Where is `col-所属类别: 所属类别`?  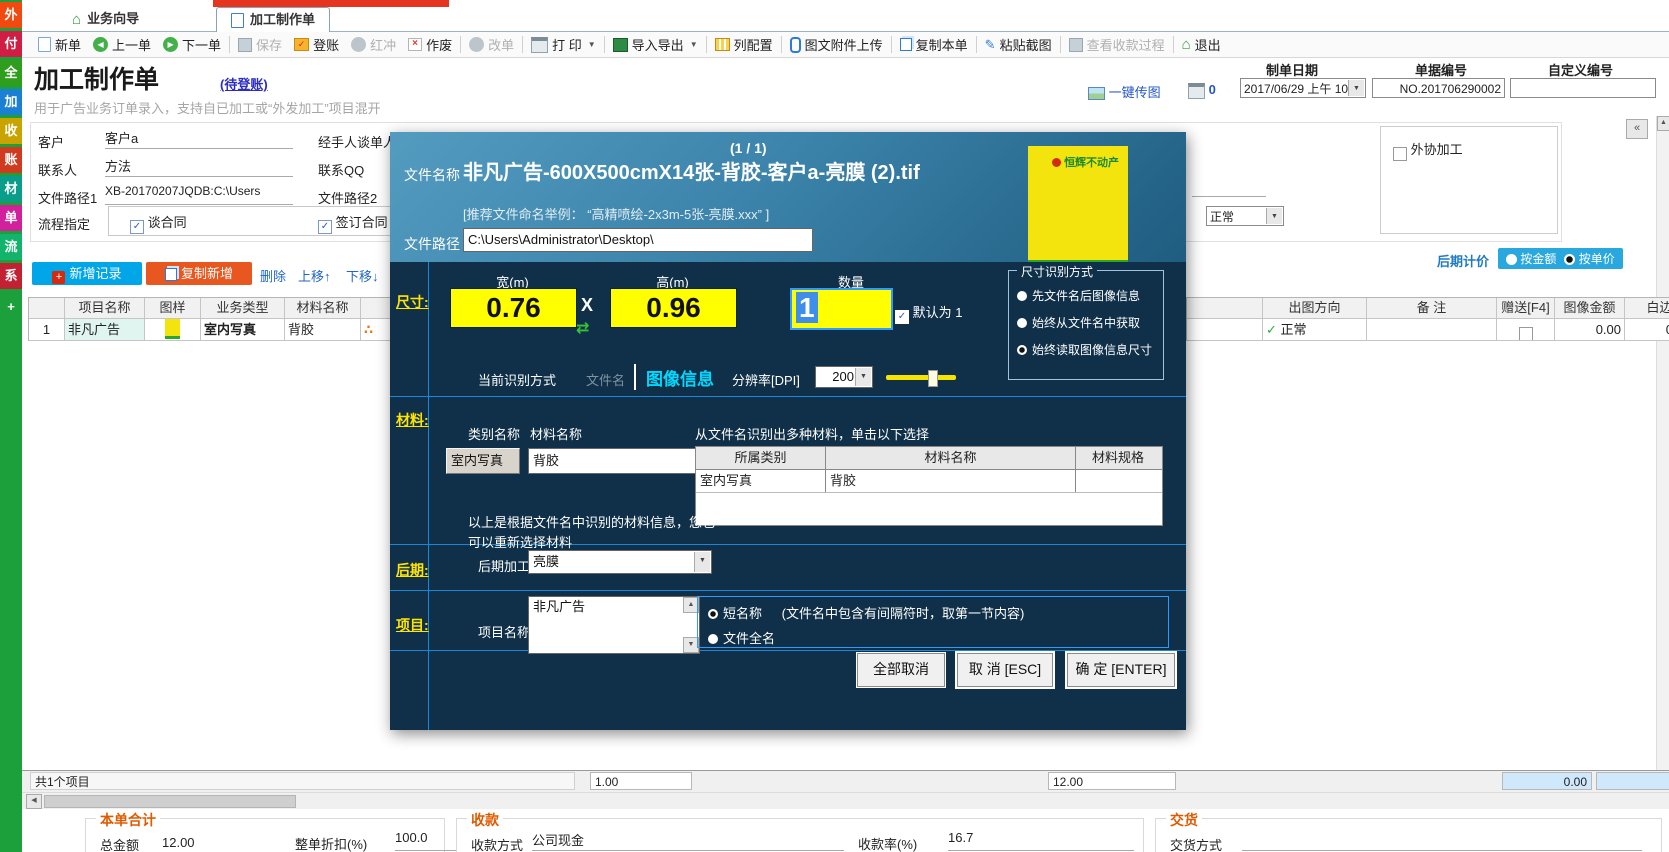 col-所属类别: 所属类别 is located at coordinates (761, 458).